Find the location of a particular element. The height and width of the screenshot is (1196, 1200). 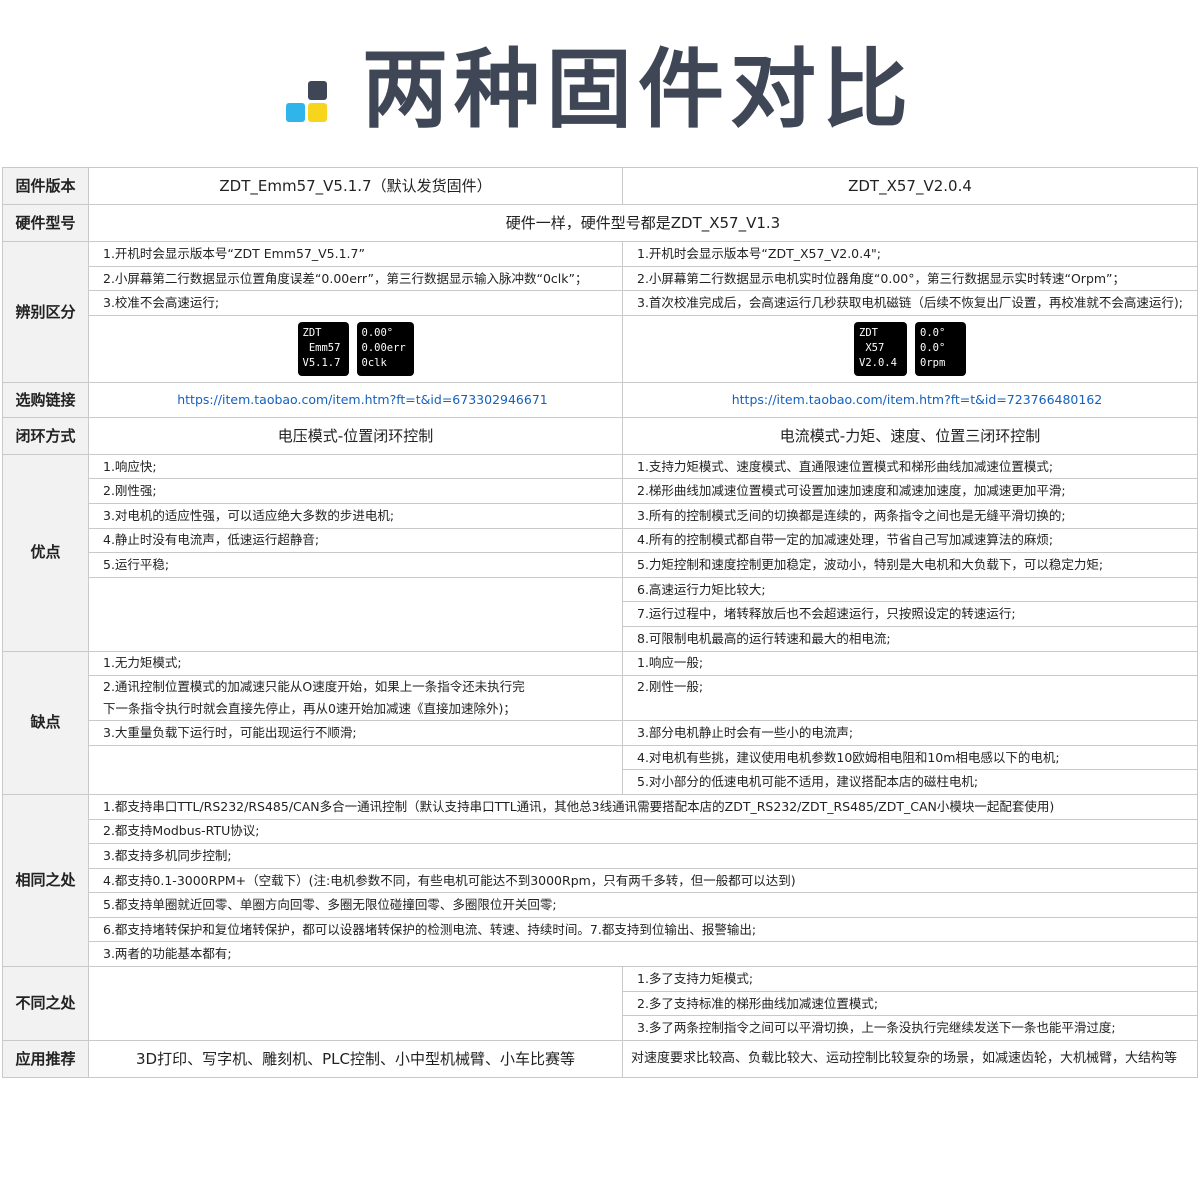

pros-a-empty is located at coordinates (355, 614).